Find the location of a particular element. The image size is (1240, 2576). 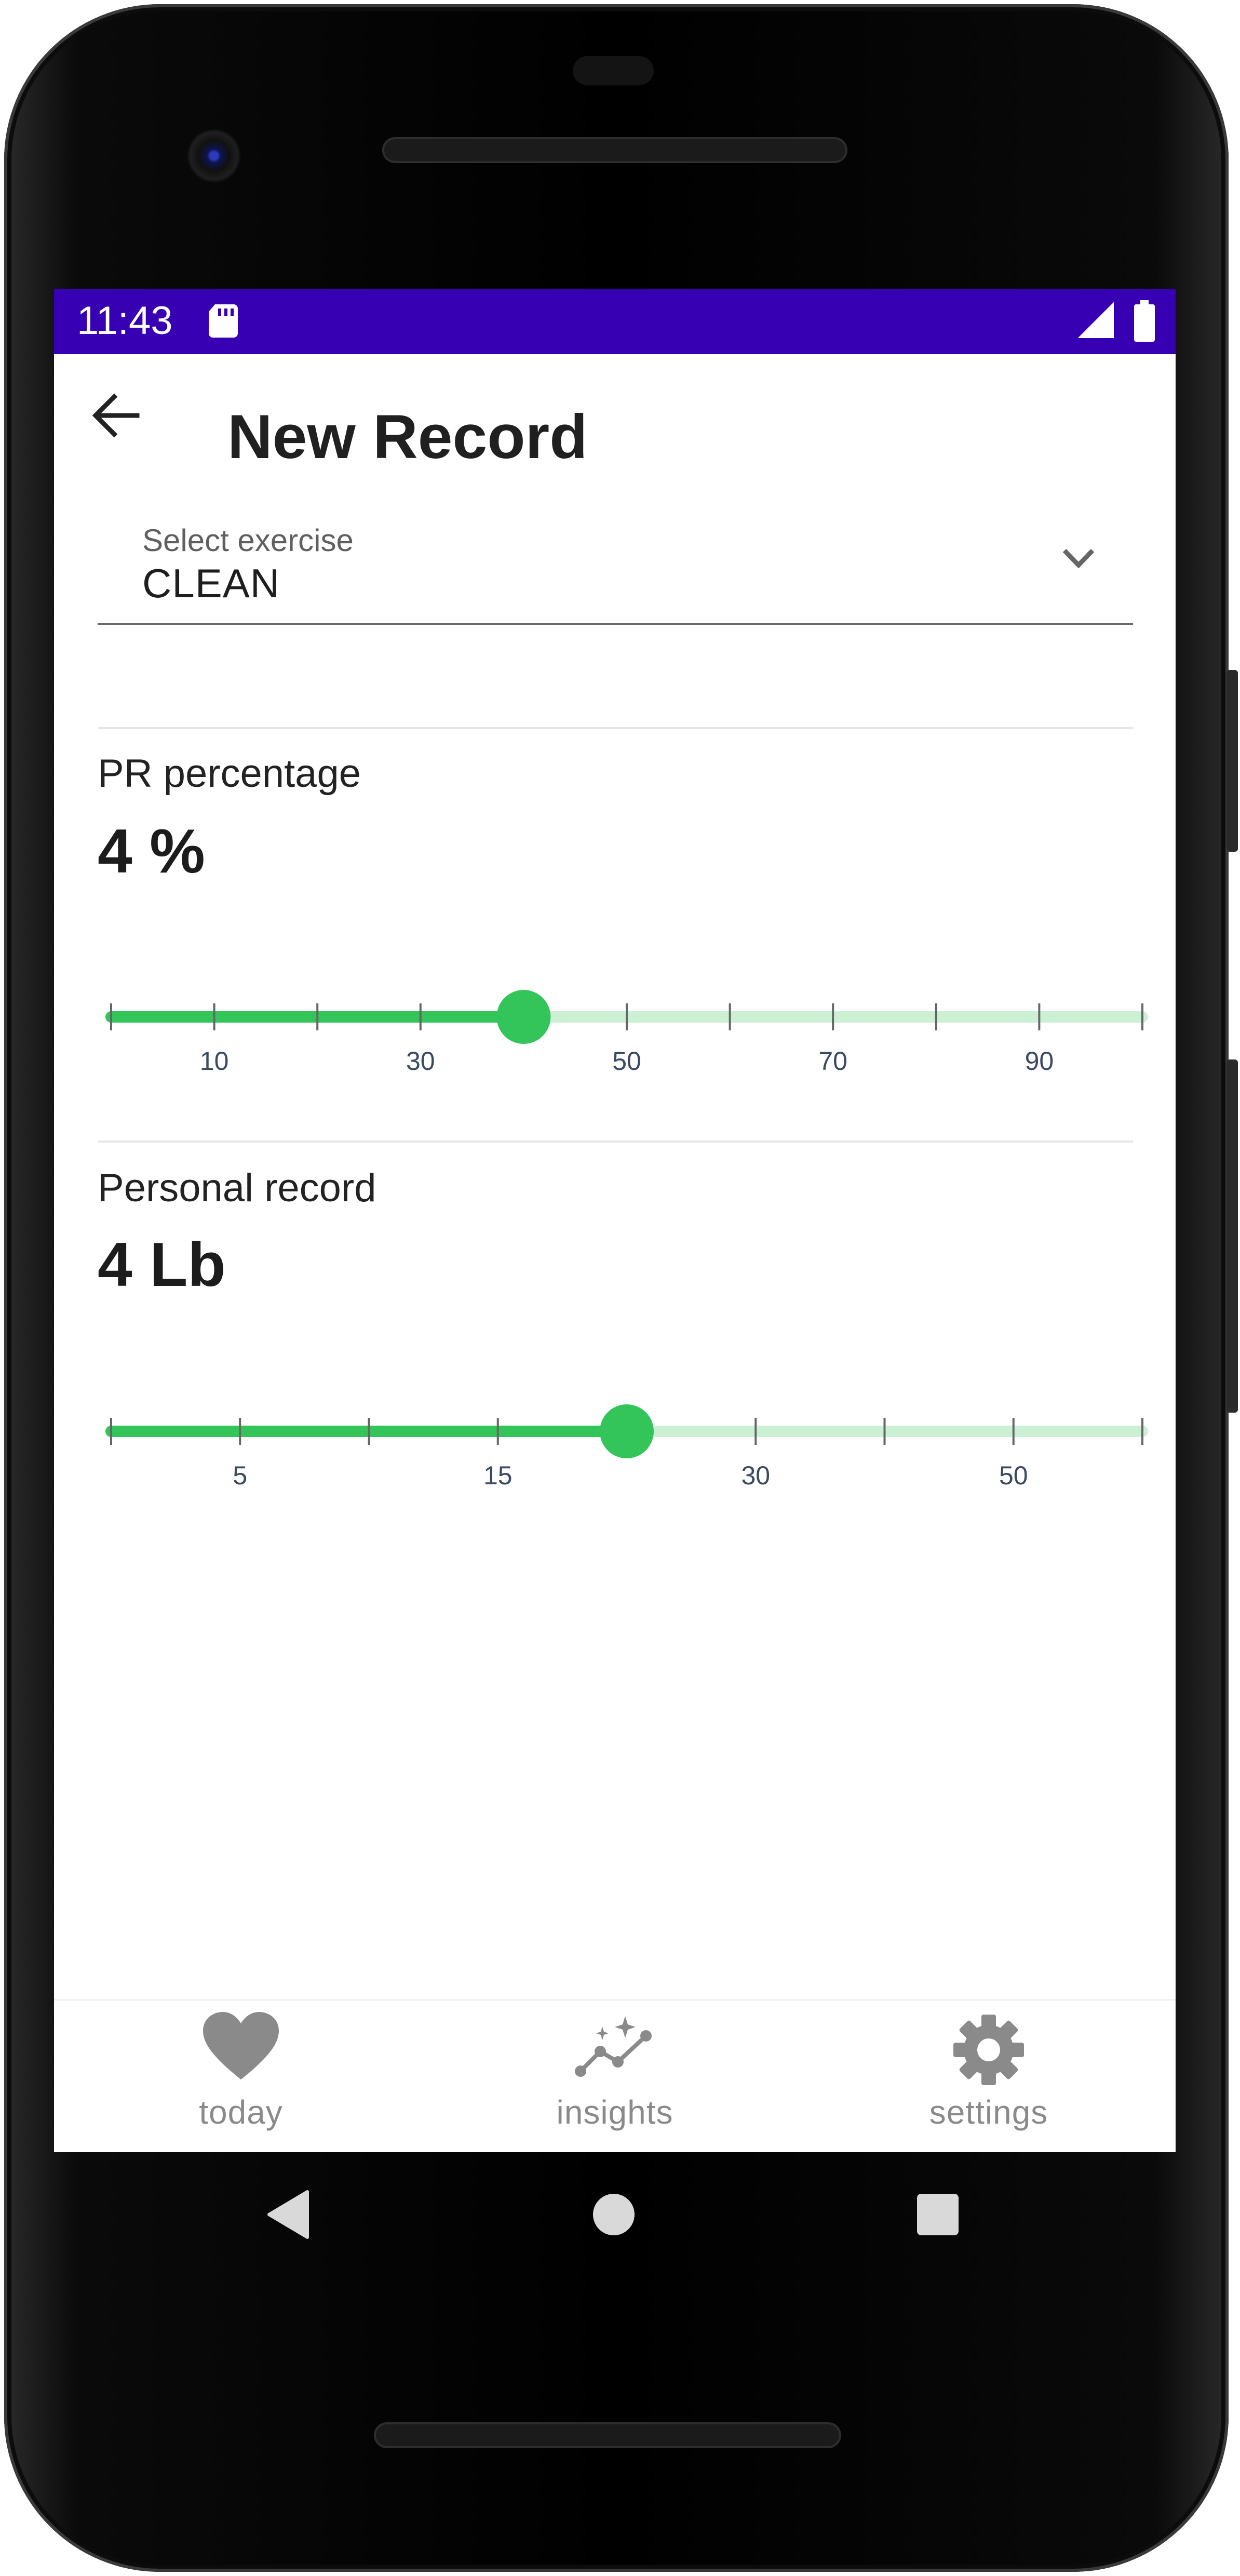

pr-slider-svg is located at coordinates (626, 1017).